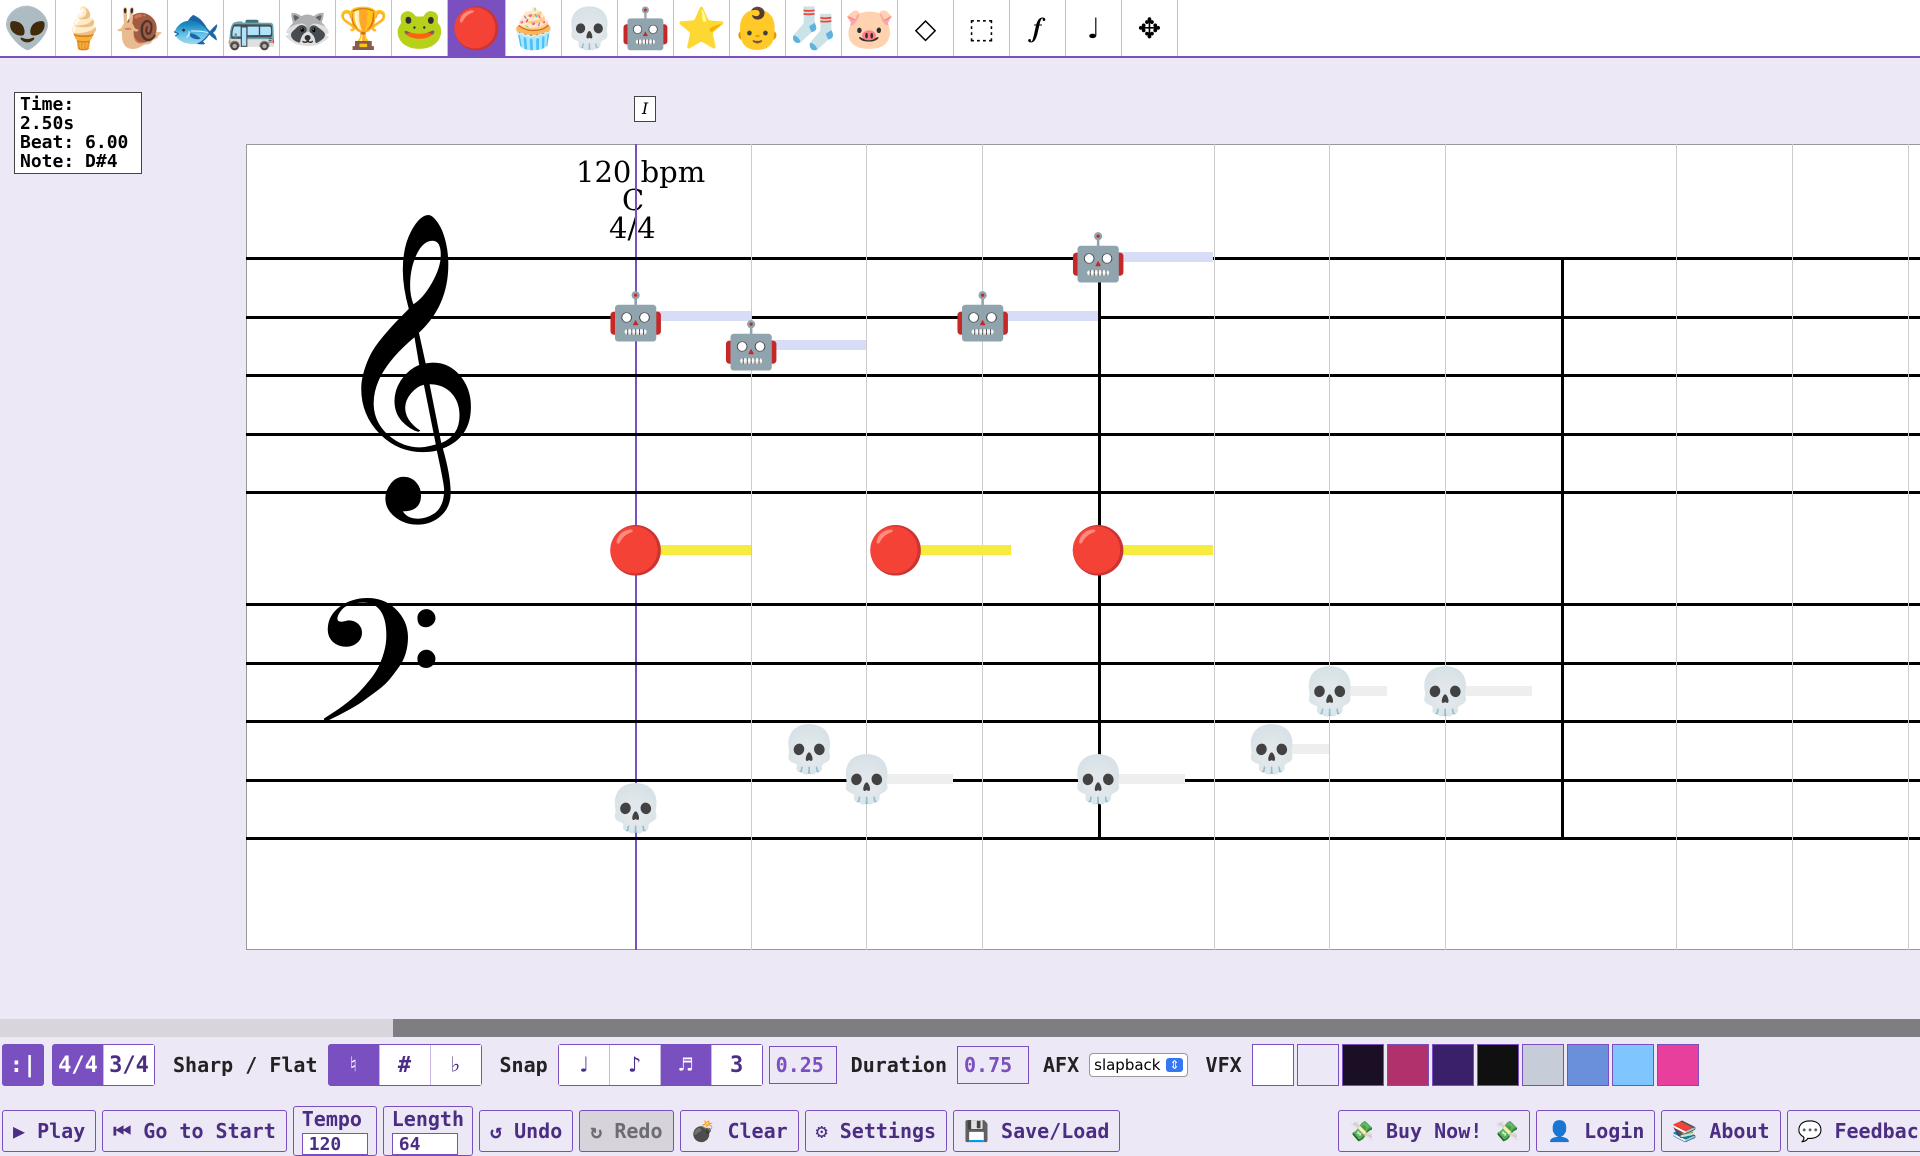 The width and height of the screenshot is (1920, 1156). Describe the element at coordinates (69, 161) in the screenshot. I see `note-readout: Note: D#4` at that location.